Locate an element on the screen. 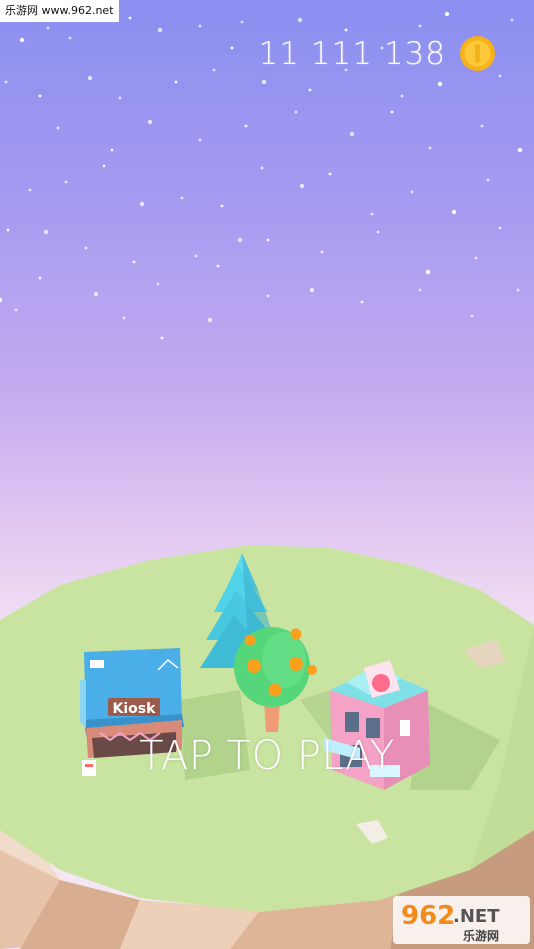 The height and width of the screenshot is (949, 534). watermark-banner: 乐游网 www.962.net is located at coordinates (59, 11).